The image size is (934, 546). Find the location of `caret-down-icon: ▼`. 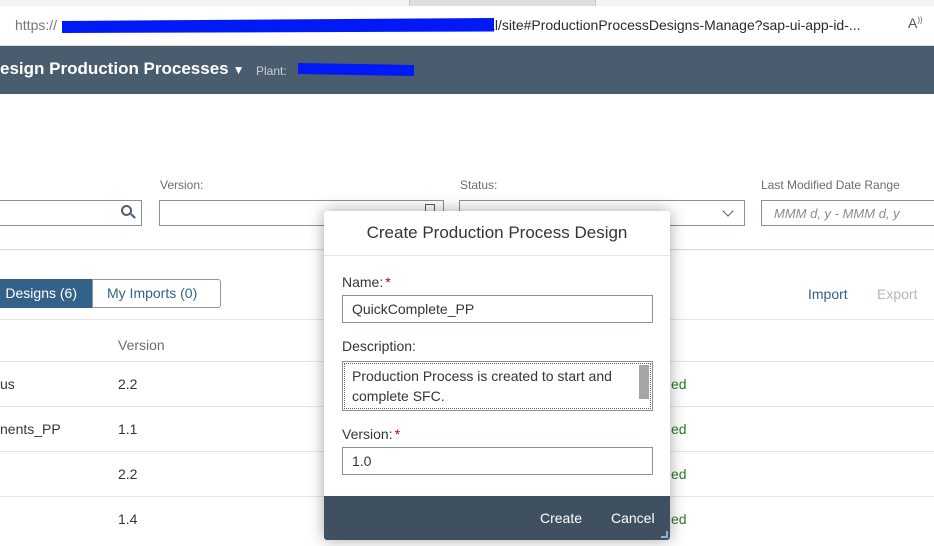

caret-down-icon: ▼ is located at coordinates (238, 70).